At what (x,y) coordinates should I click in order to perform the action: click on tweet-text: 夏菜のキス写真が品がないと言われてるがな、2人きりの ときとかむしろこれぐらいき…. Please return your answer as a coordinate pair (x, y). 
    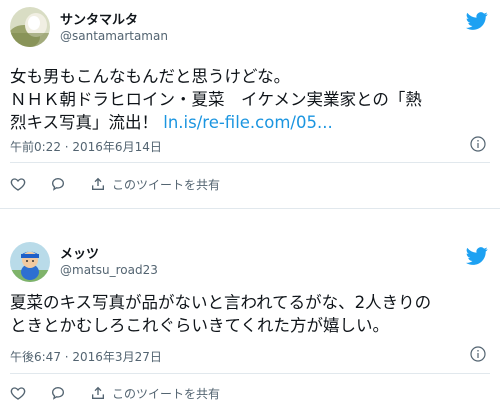
    Looking at the image, I should click on (252, 314).